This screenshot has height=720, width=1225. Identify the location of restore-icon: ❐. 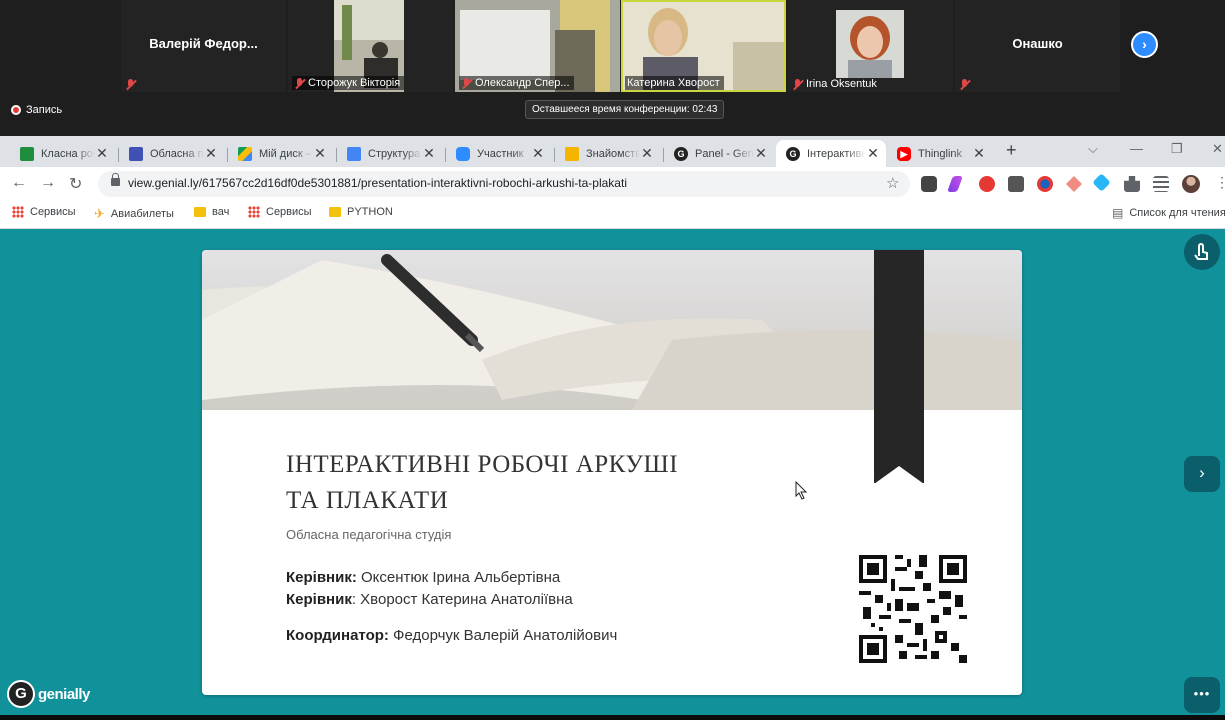
(1177, 149).